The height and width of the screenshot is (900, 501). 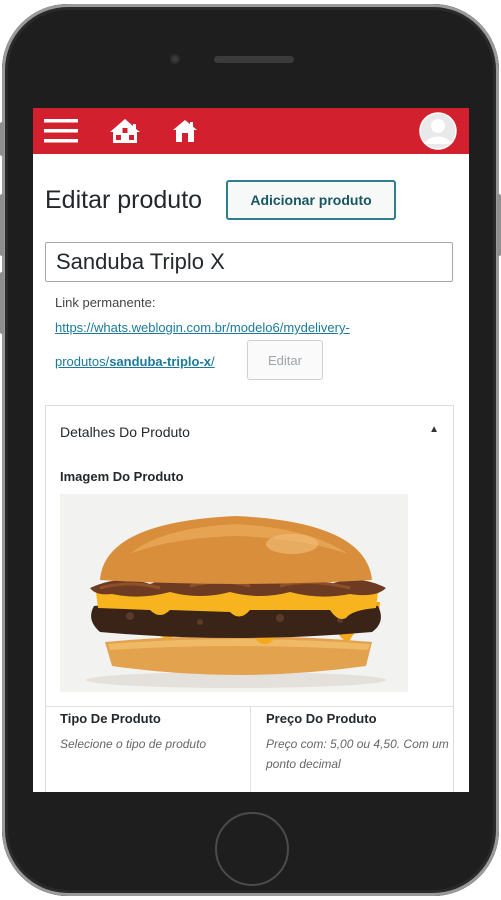 I want to click on earpiece-speaker, so click(x=254, y=59).